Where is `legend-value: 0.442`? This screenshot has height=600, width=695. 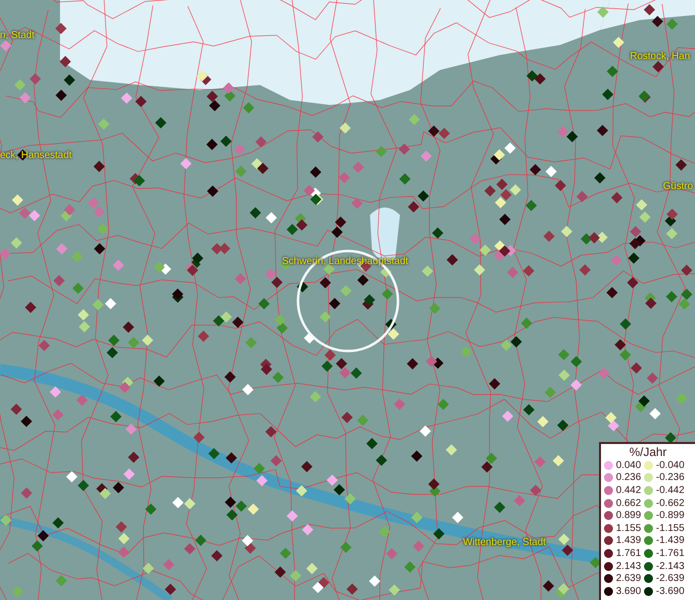
legend-value: 0.442 is located at coordinates (629, 490).